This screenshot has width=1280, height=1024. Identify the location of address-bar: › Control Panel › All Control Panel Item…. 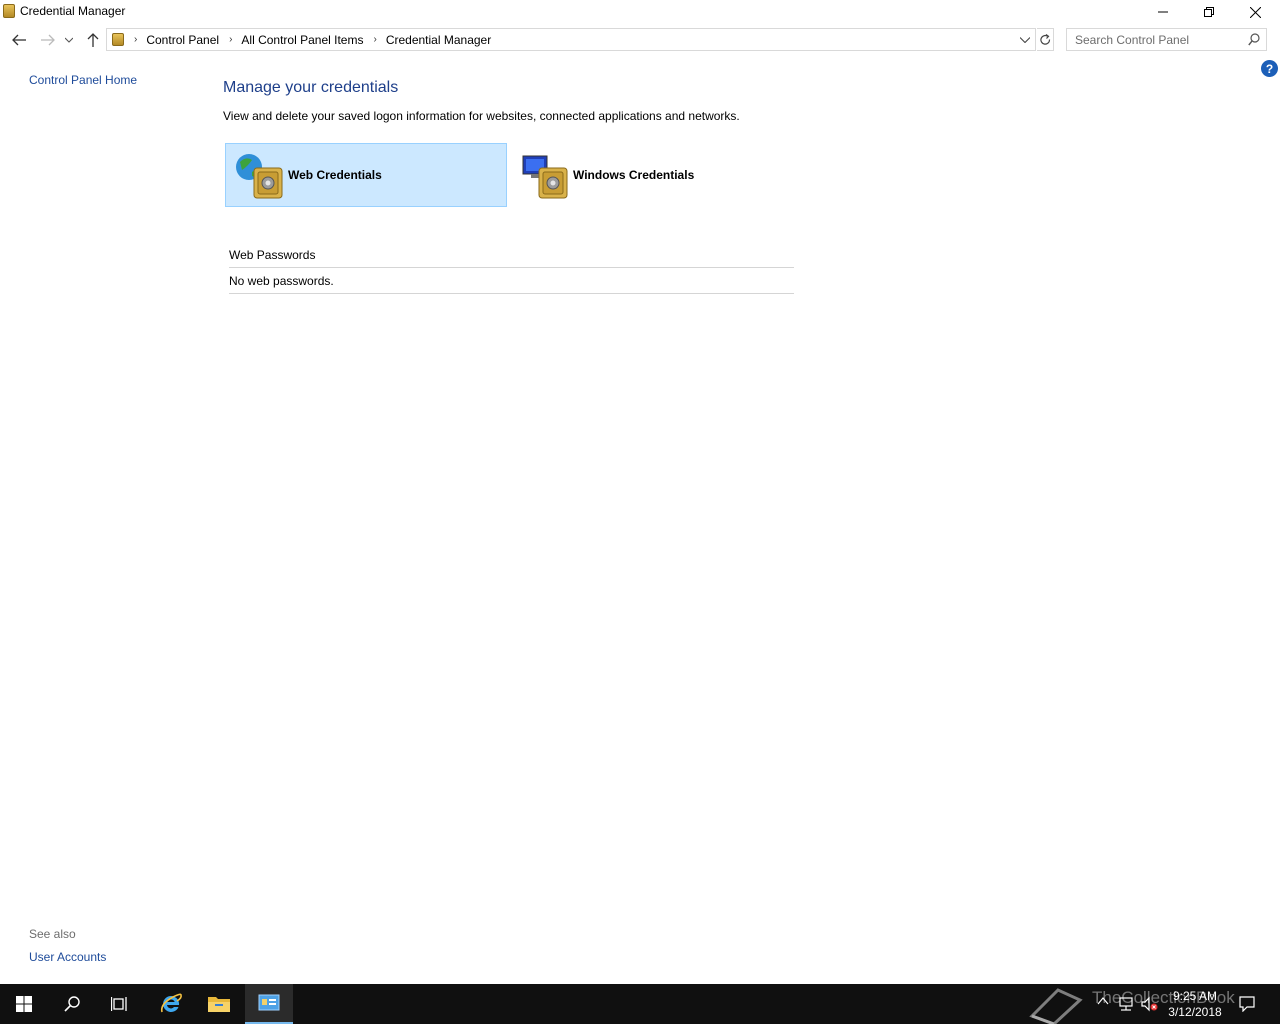
(571, 39).